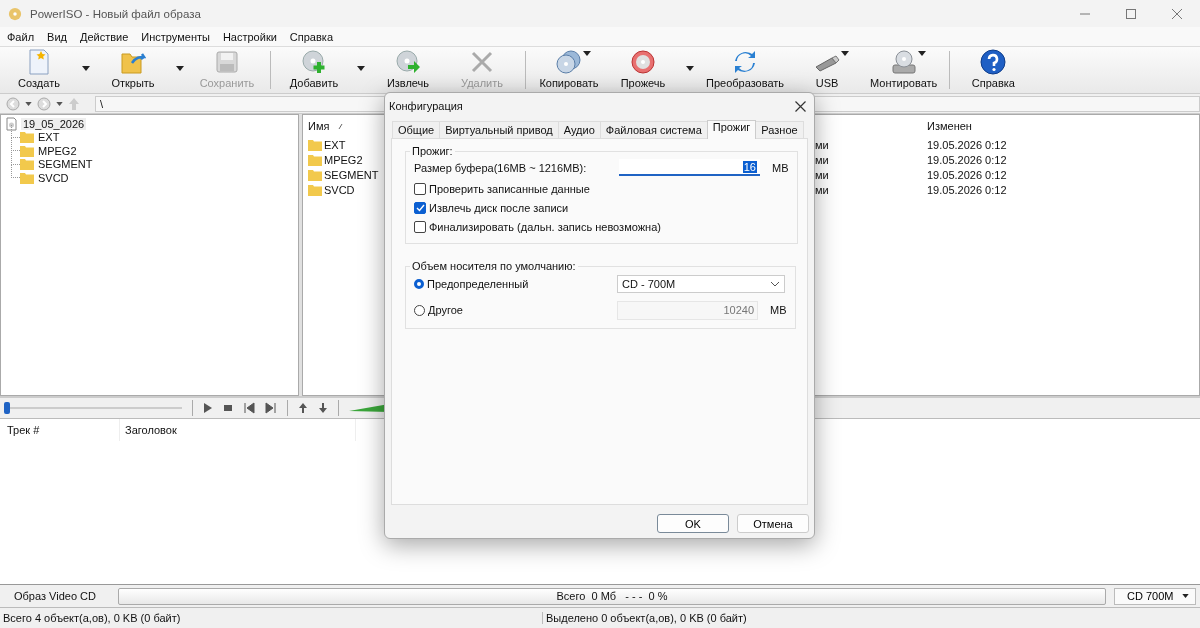 The image size is (1200, 628). What do you see at coordinates (494, 266) in the screenshot?
I see `group-title: Объем носителя по умолчанию:` at bounding box center [494, 266].